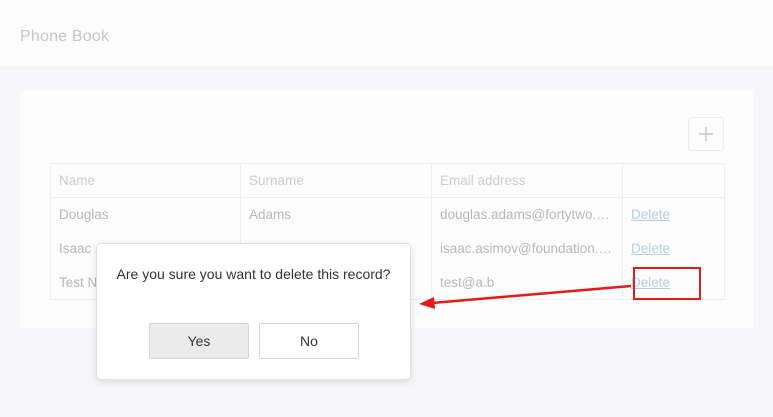  I want to click on cell-surname: Adams, so click(336, 214).